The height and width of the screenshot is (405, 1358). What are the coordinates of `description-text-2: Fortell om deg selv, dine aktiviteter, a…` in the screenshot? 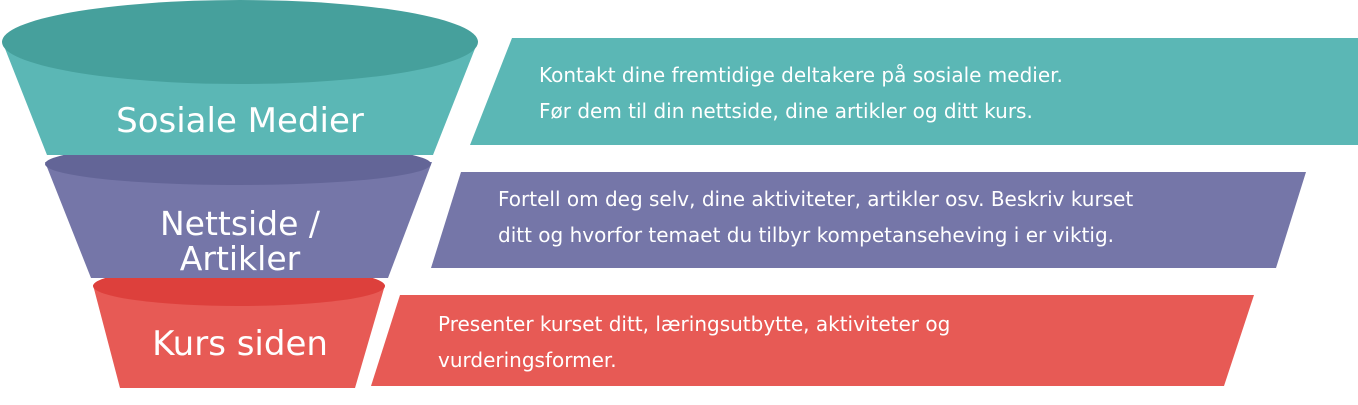 It's located at (815, 217).